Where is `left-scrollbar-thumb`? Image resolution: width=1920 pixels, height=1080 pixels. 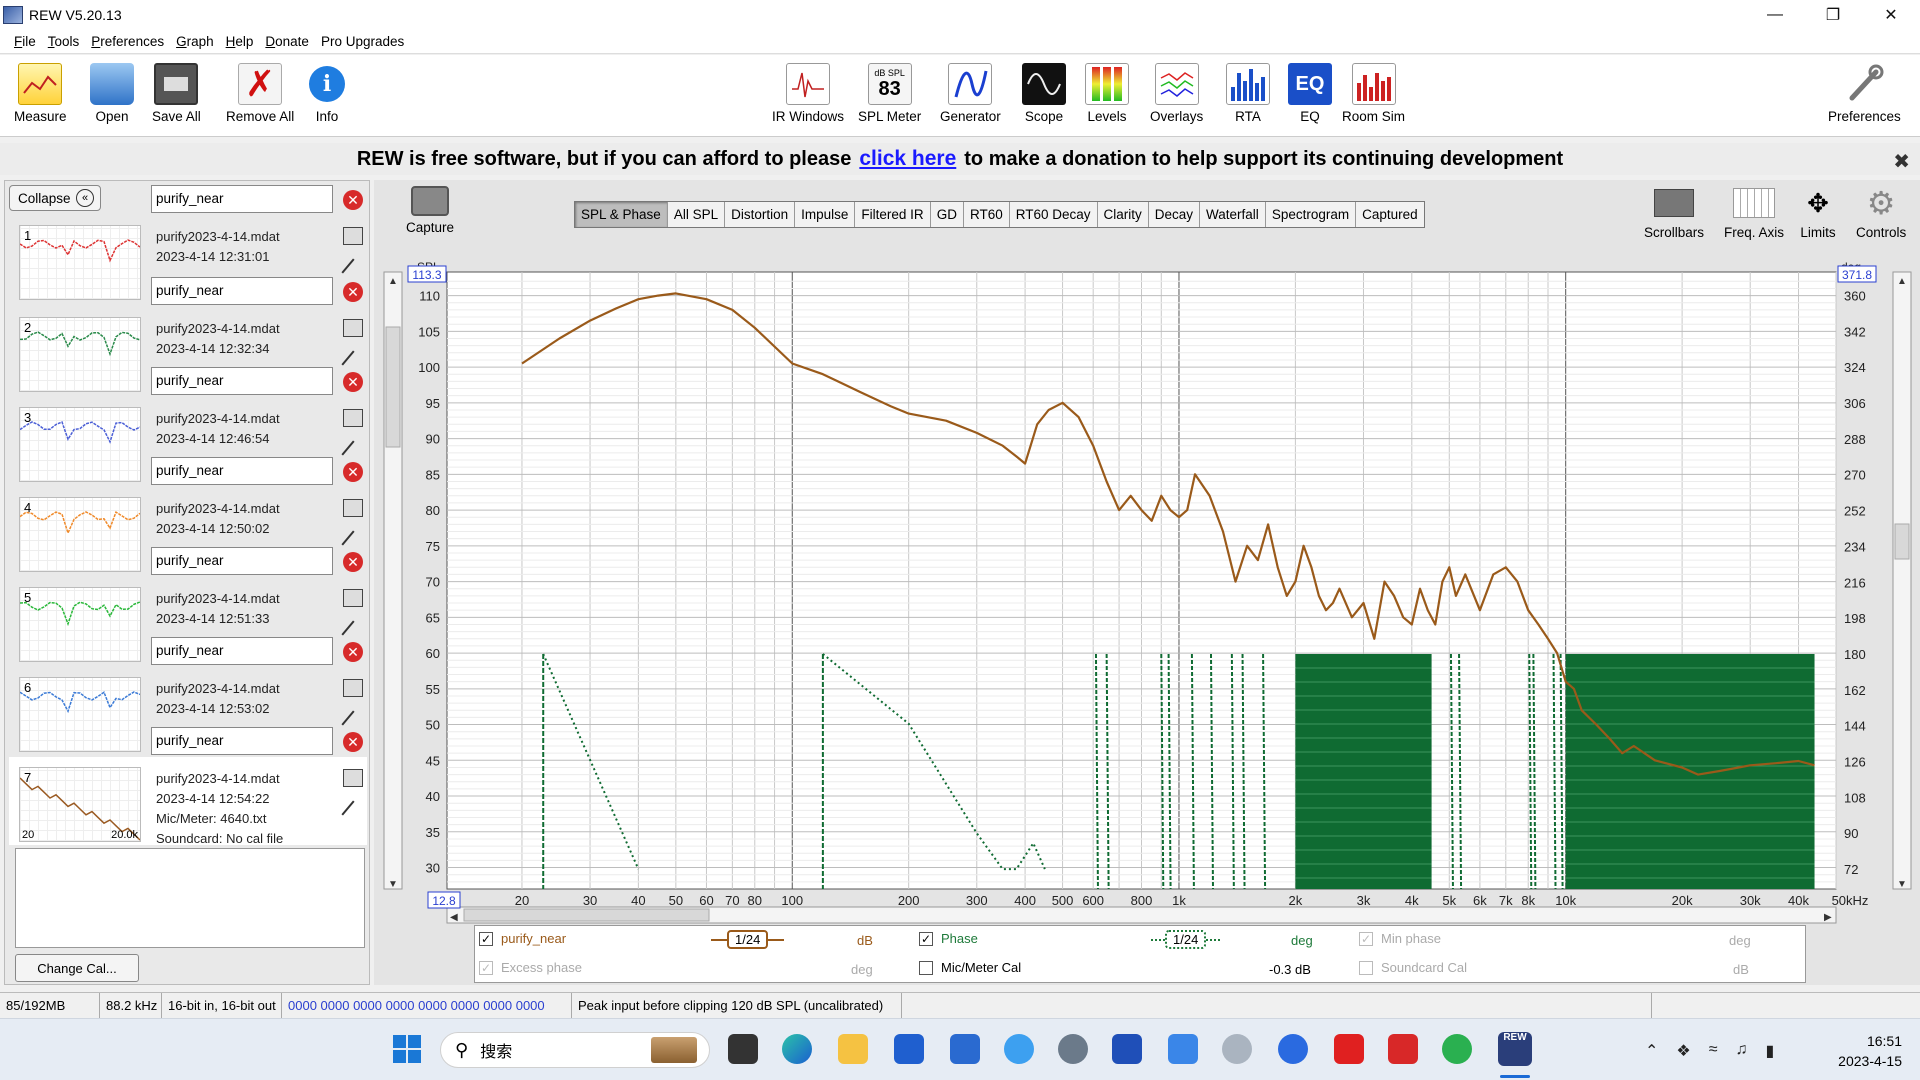 left-scrollbar-thumb is located at coordinates (393, 387).